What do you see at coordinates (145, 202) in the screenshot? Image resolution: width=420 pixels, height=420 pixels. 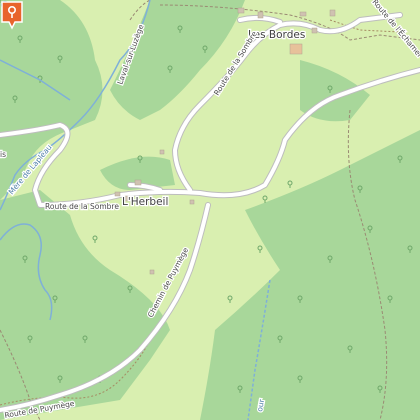 I see `place-label-l-herbeil: L'Herbeil` at bounding box center [145, 202].